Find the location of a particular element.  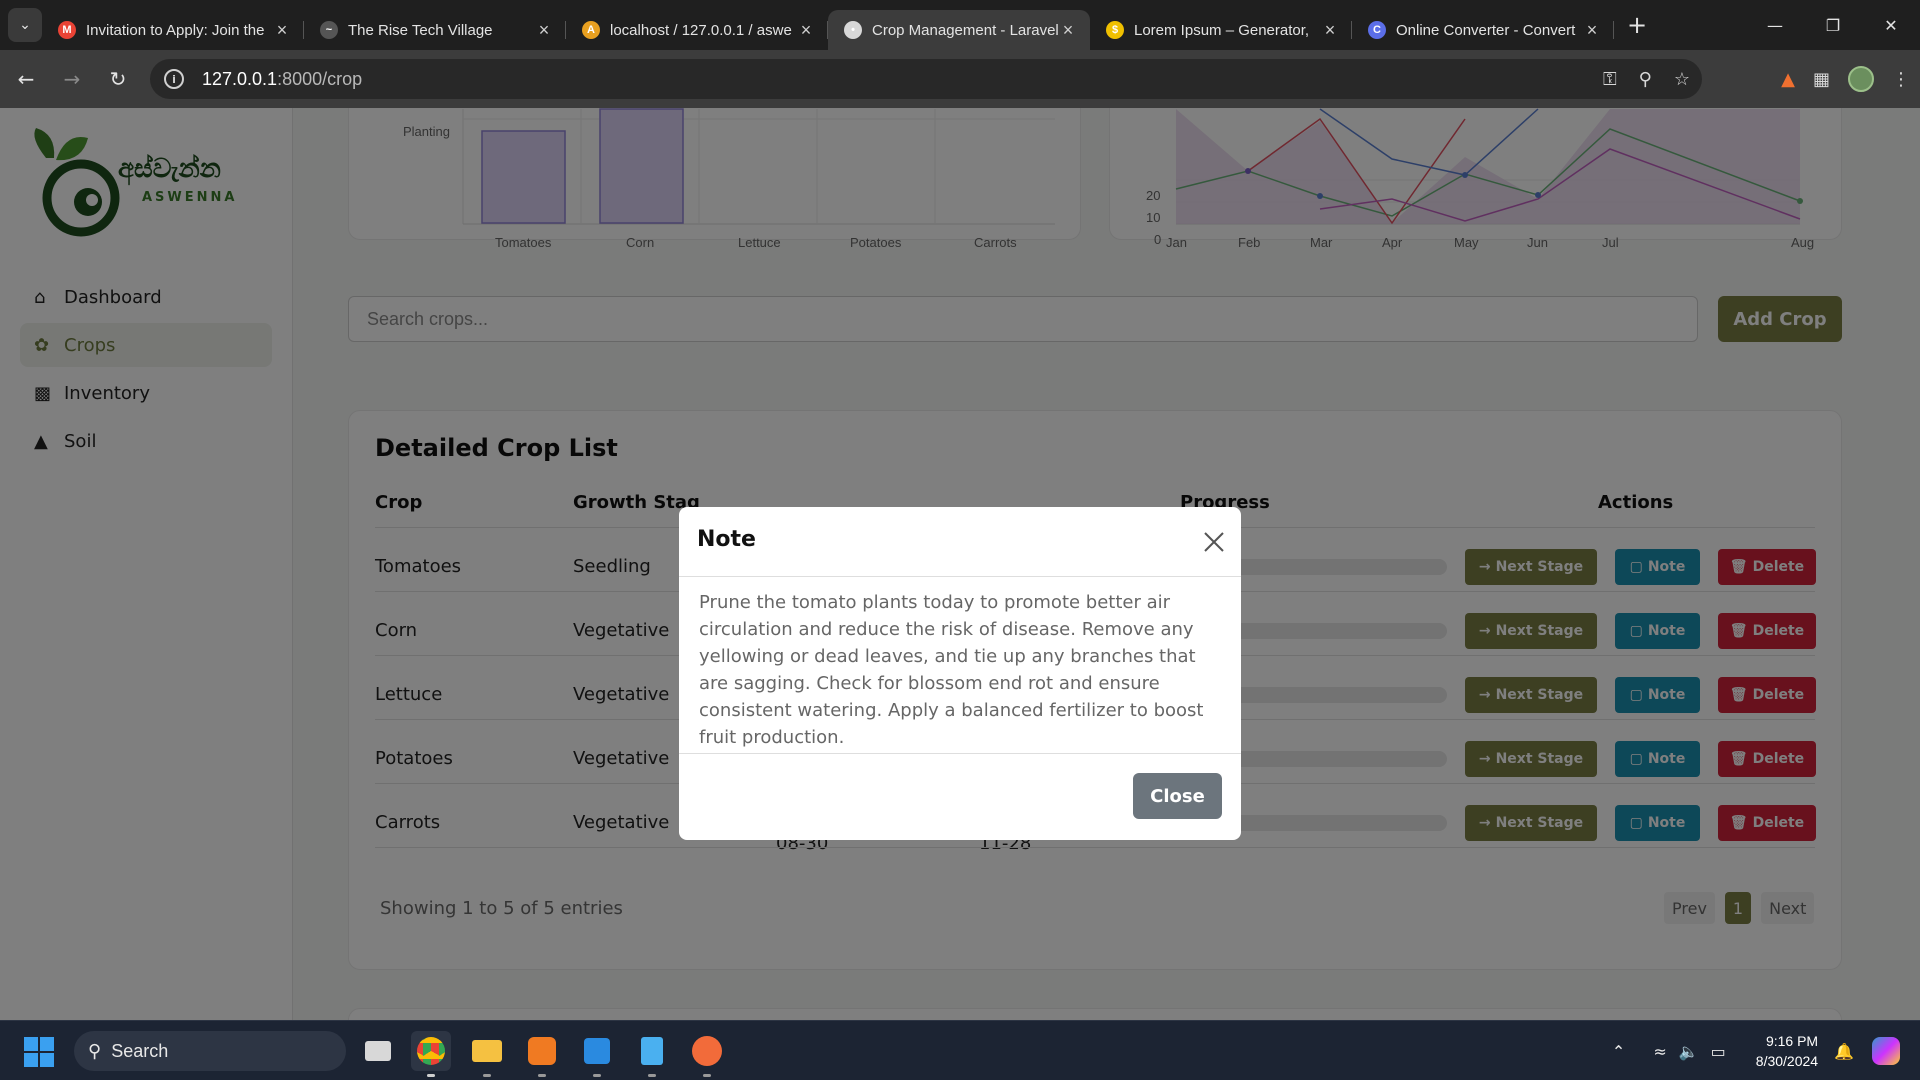

restore-button: ❐ is located at coordinates (1833, 25).